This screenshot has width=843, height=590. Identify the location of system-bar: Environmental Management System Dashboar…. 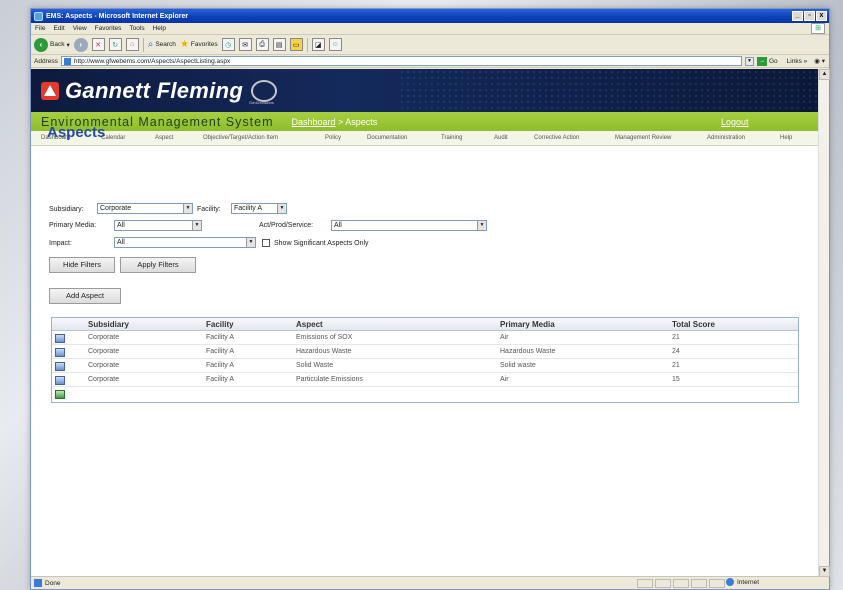
(425, 121).